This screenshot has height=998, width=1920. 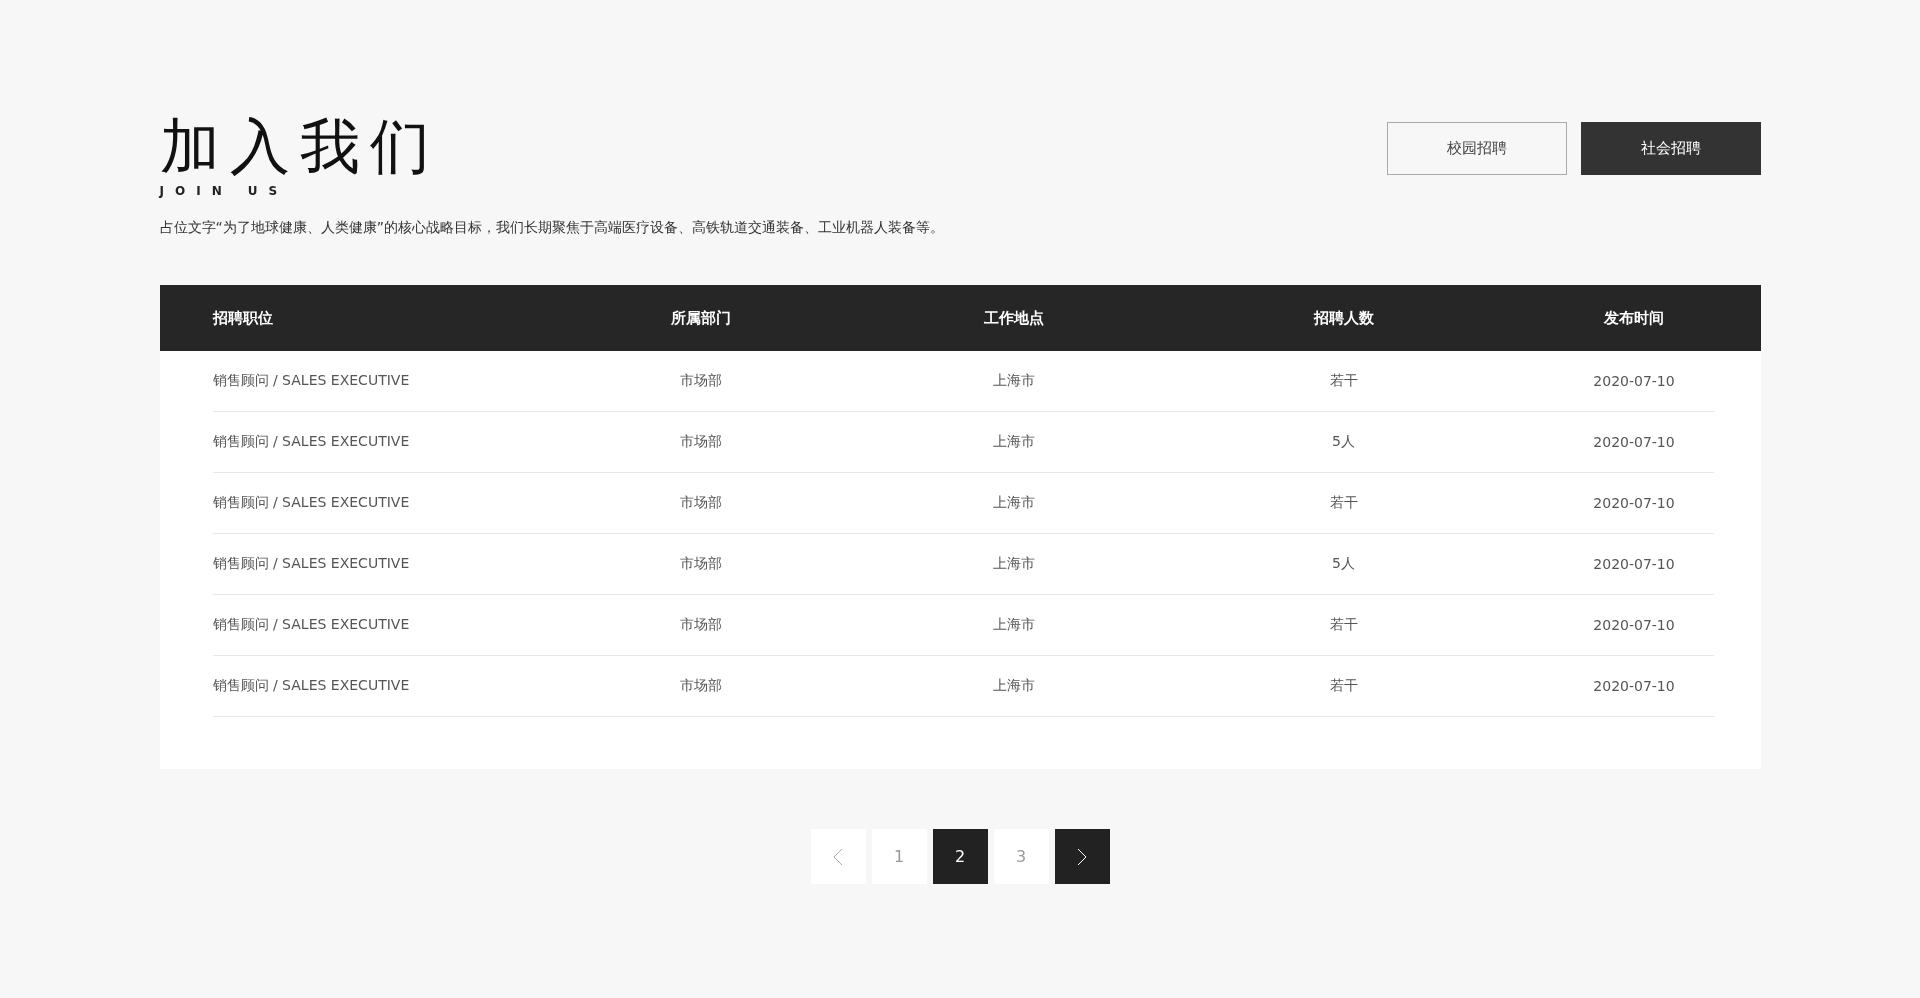 I want to click on chevron-right-icon, so click(x=1082, y=856).